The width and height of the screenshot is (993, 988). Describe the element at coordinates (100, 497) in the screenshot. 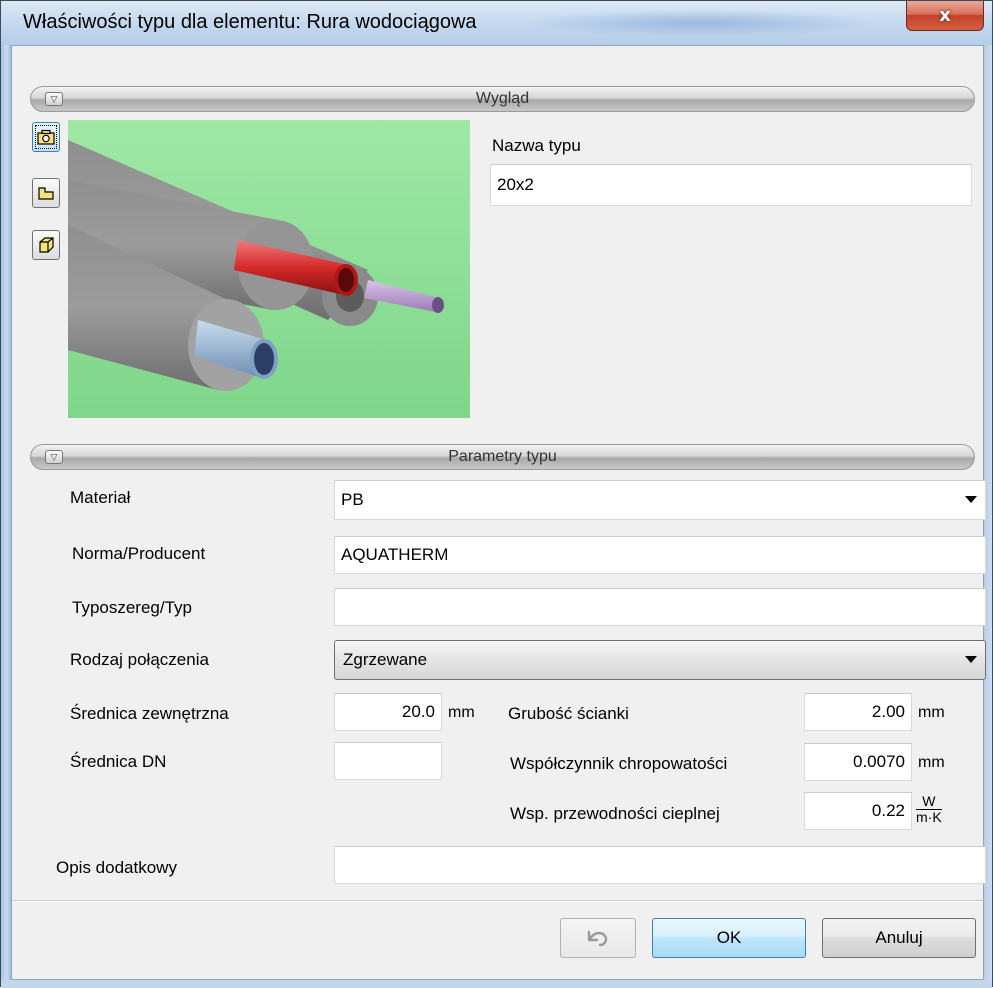

I see `material-label: Materiał` at that location.